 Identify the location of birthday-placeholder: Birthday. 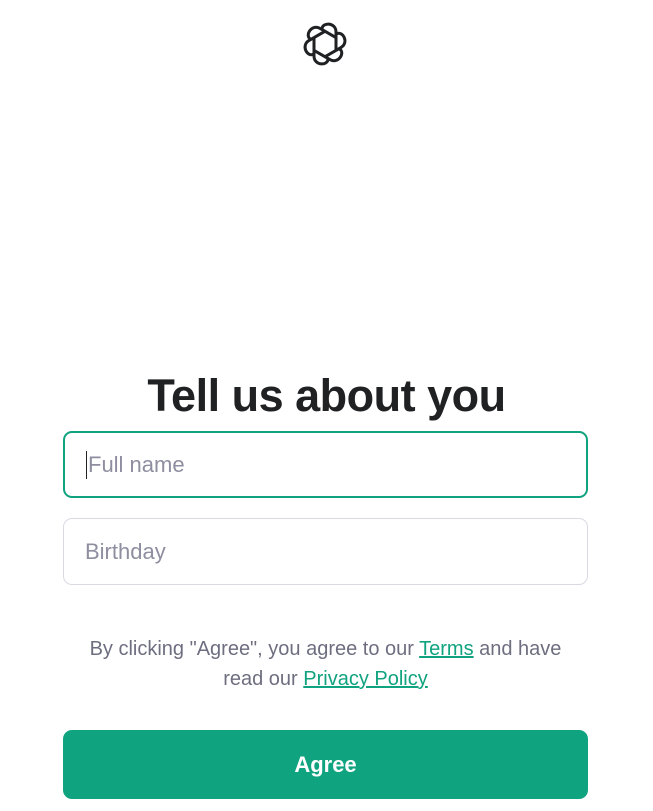
(125, 551).